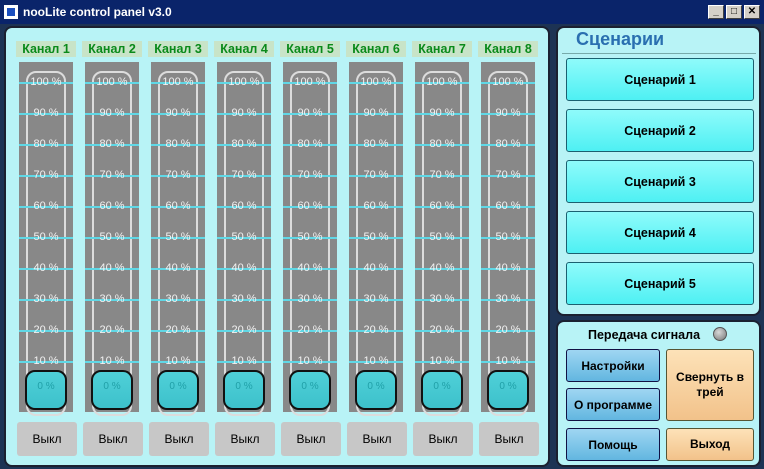 The image size is (764, 469). Describe the element at coordinates (112, 144) in the screenshot. I see `tick-label: 80 %` at that location.